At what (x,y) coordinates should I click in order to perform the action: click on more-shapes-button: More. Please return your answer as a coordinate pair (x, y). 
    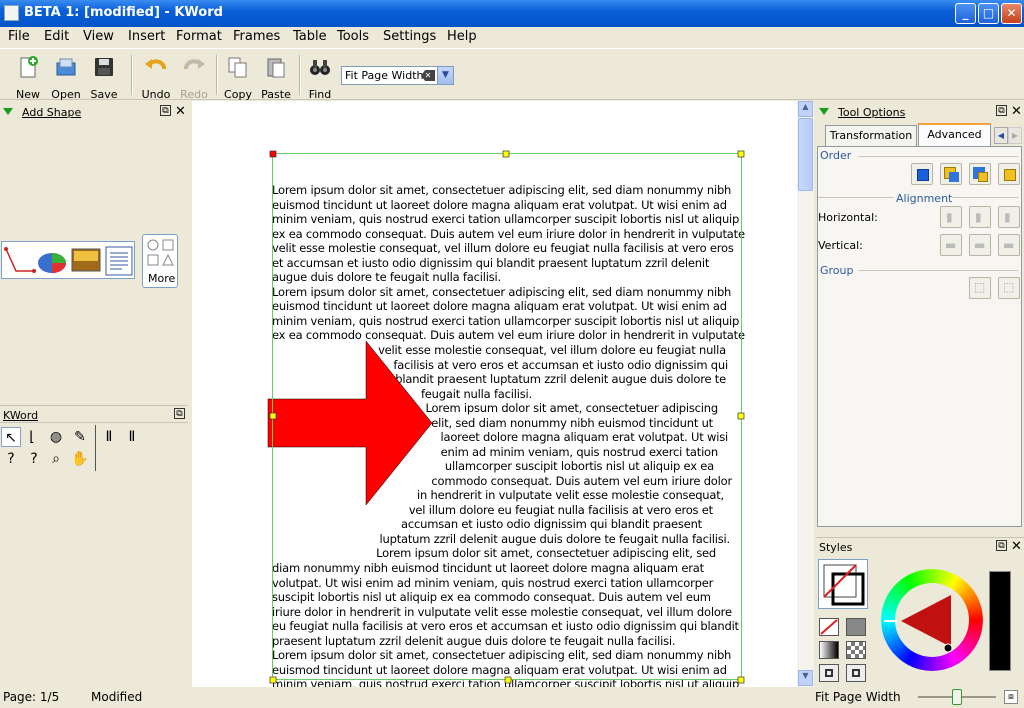
    Looking at the image, I should click on (160, 261).